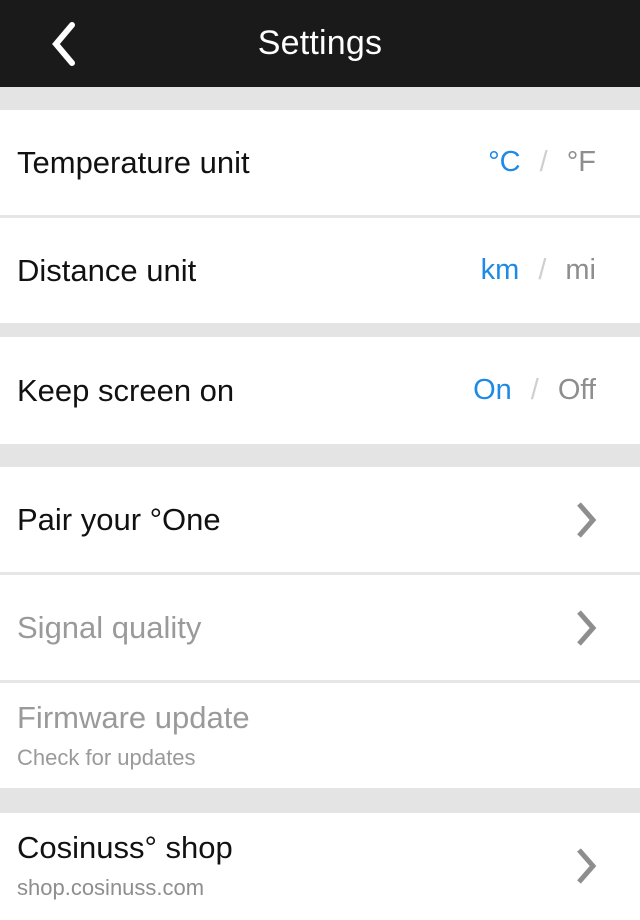  Describe the element at coordinates (320, 519) in the screenshot. I see `row-pair-your-one: Pair your °One` at that location.